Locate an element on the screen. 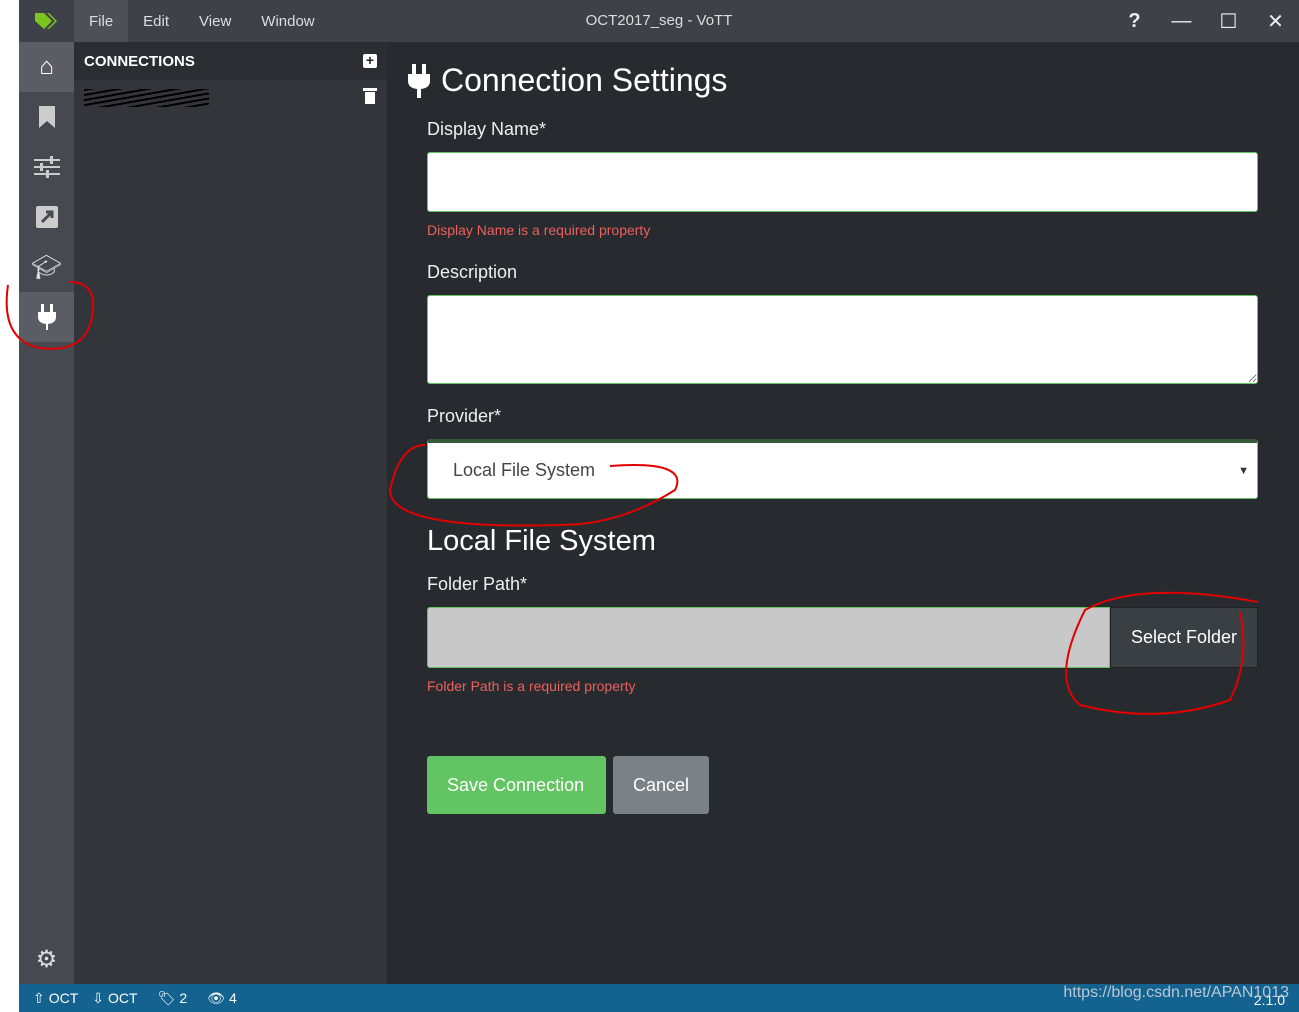  home-icon: ⌂ is located at coordinates (46, 67).